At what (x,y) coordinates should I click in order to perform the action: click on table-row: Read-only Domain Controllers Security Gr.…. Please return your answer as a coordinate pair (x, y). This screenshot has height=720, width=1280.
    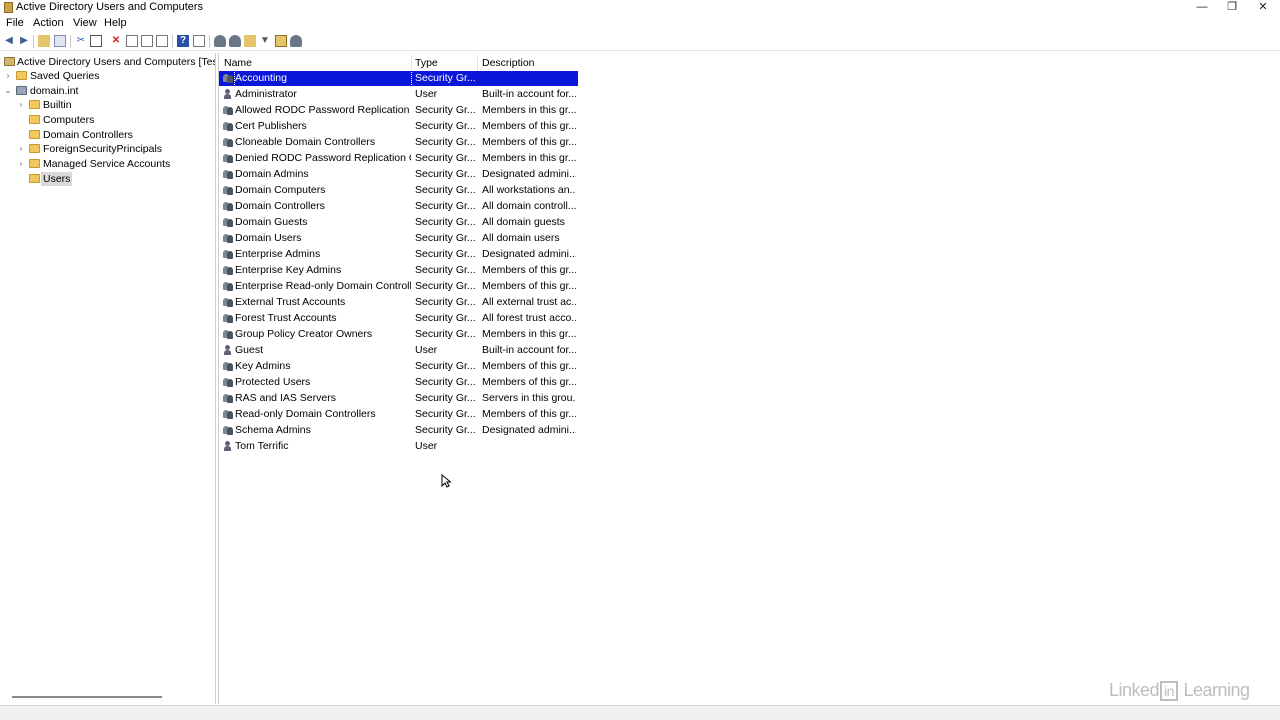
    Looking at the image, I should click on (398, 414).